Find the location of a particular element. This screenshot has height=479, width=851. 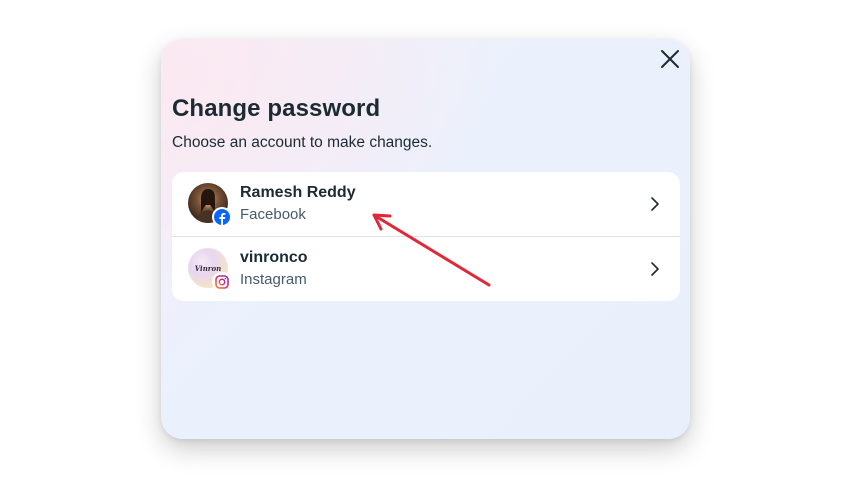

close-button is located at coordinates (670, 59).